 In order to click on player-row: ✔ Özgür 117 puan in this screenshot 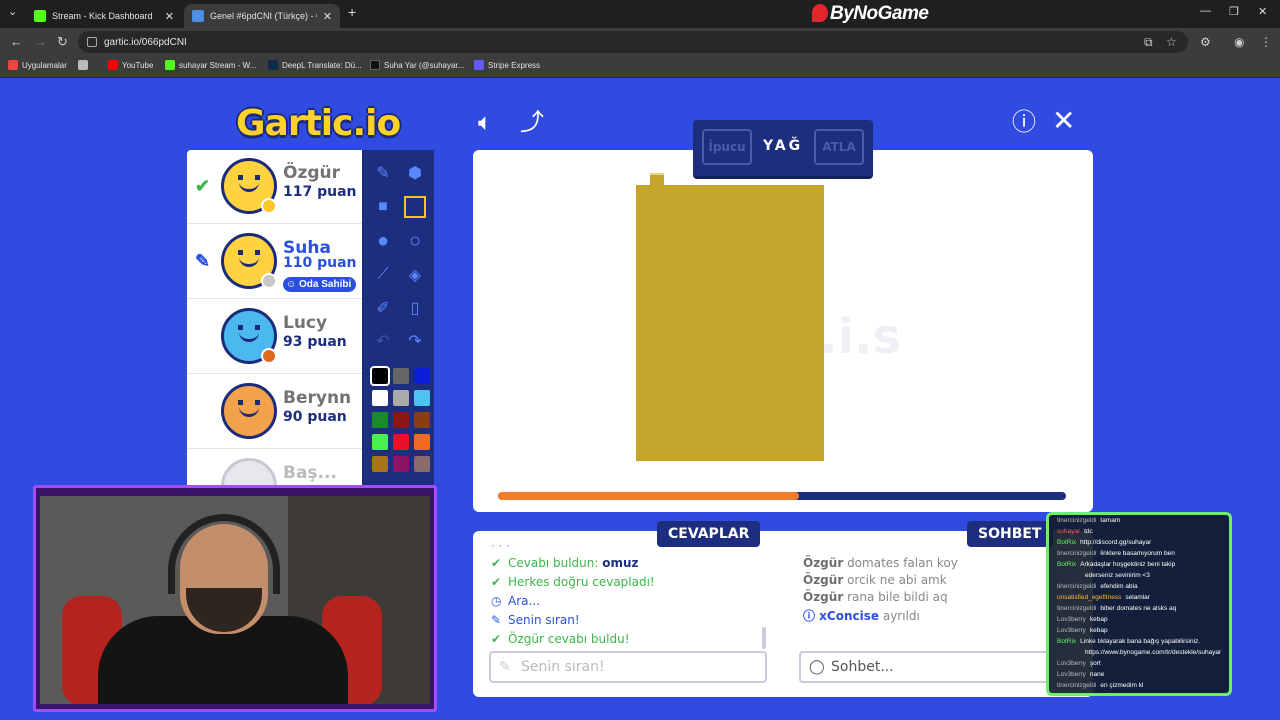, I will do `click(274, 187)`.